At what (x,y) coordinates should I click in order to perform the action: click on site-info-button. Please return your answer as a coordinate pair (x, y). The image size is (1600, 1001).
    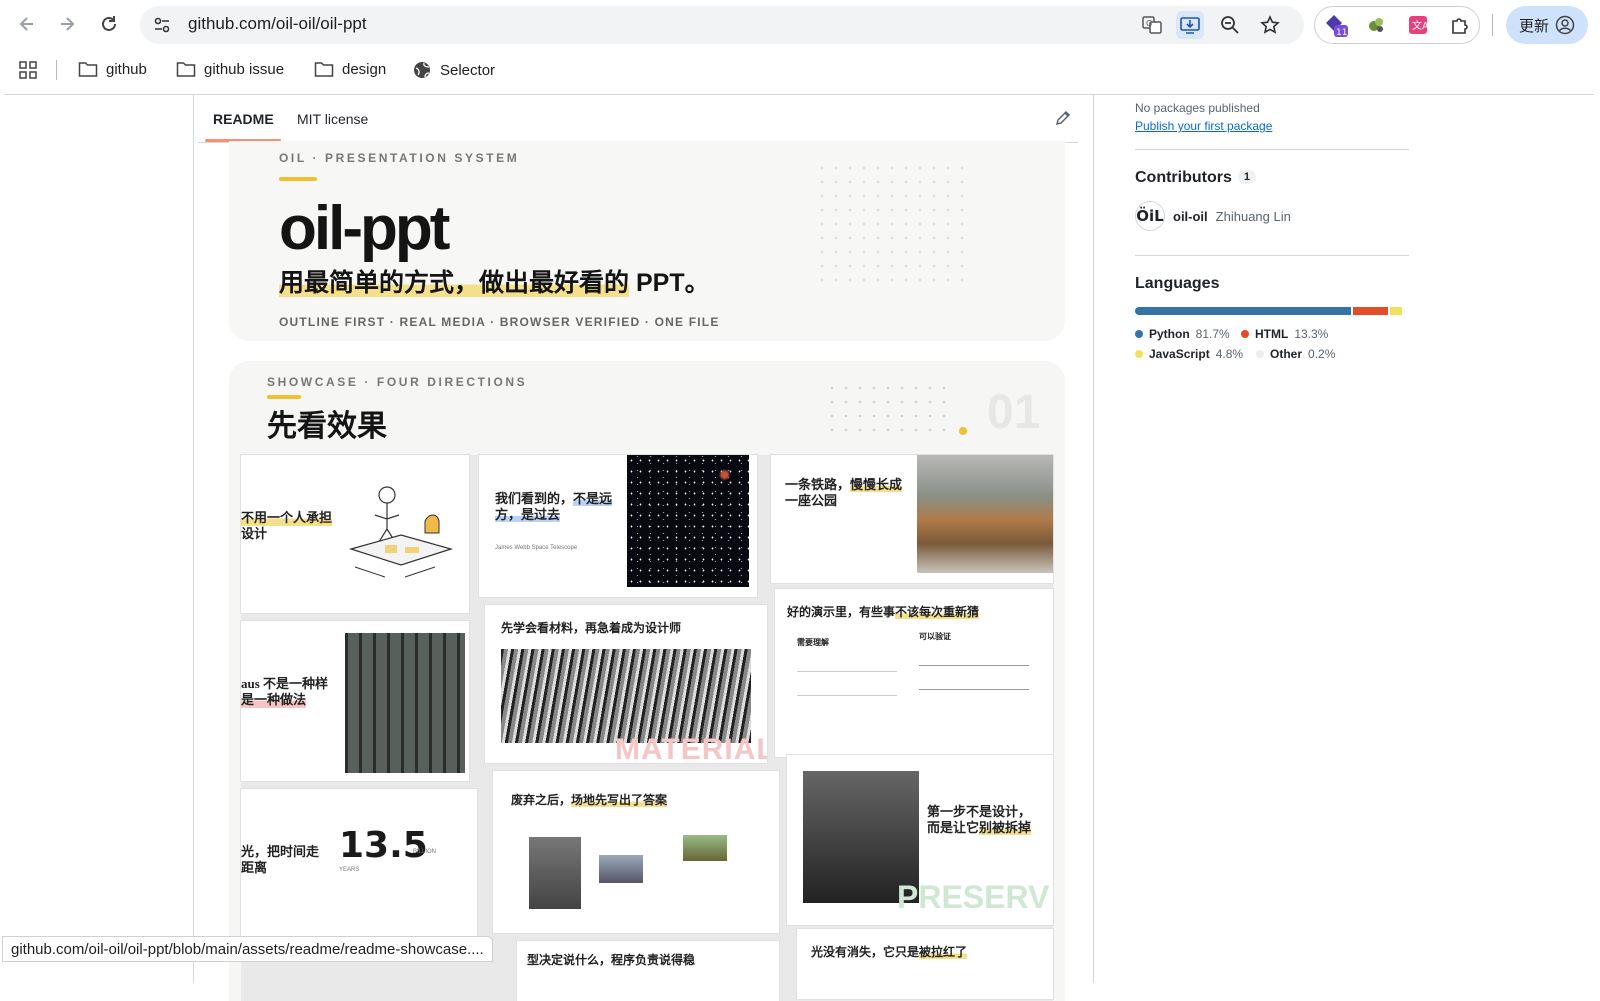
    Looking at the image, I should click on (162, 25).